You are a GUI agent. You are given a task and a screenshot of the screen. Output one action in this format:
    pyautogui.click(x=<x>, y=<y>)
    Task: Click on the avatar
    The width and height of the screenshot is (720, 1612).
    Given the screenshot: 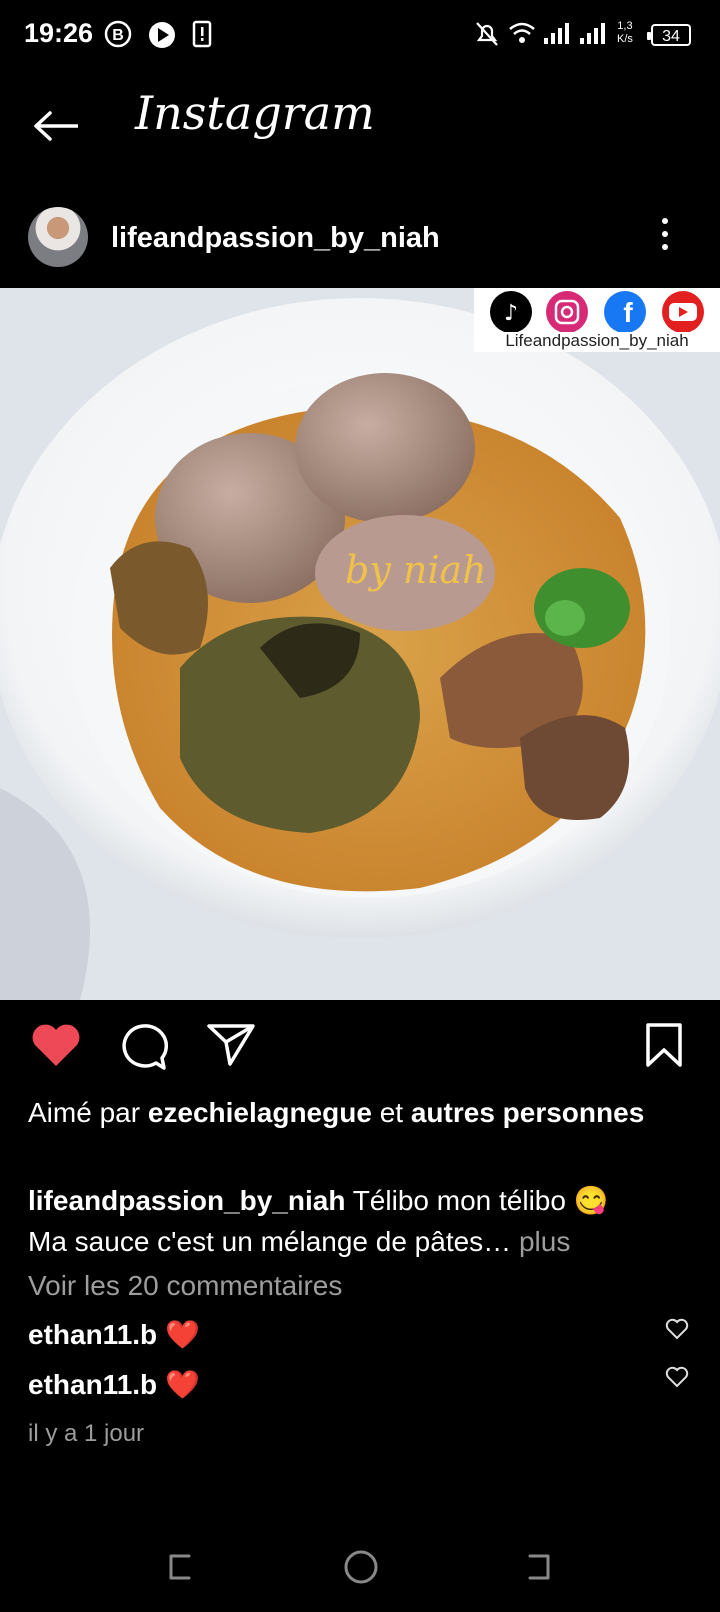 What is the action you would take?
    pyautogui.click(x=58, y=237)
    